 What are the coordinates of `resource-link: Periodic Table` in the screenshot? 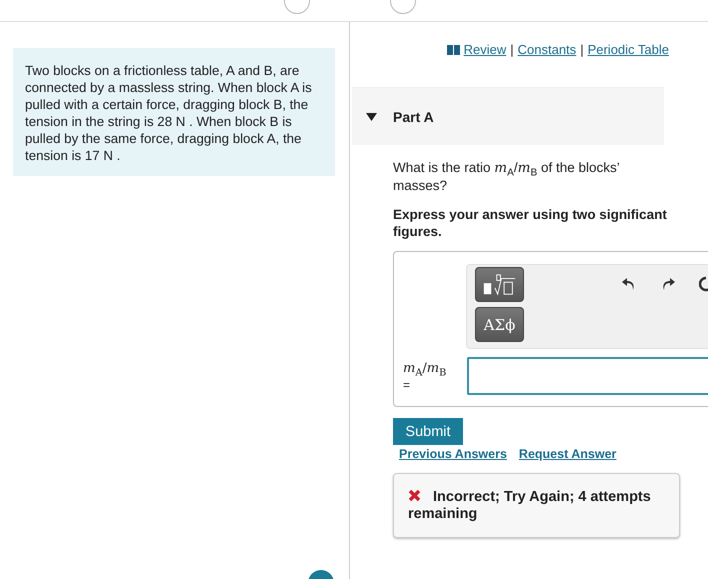 It's located at (628, 49).